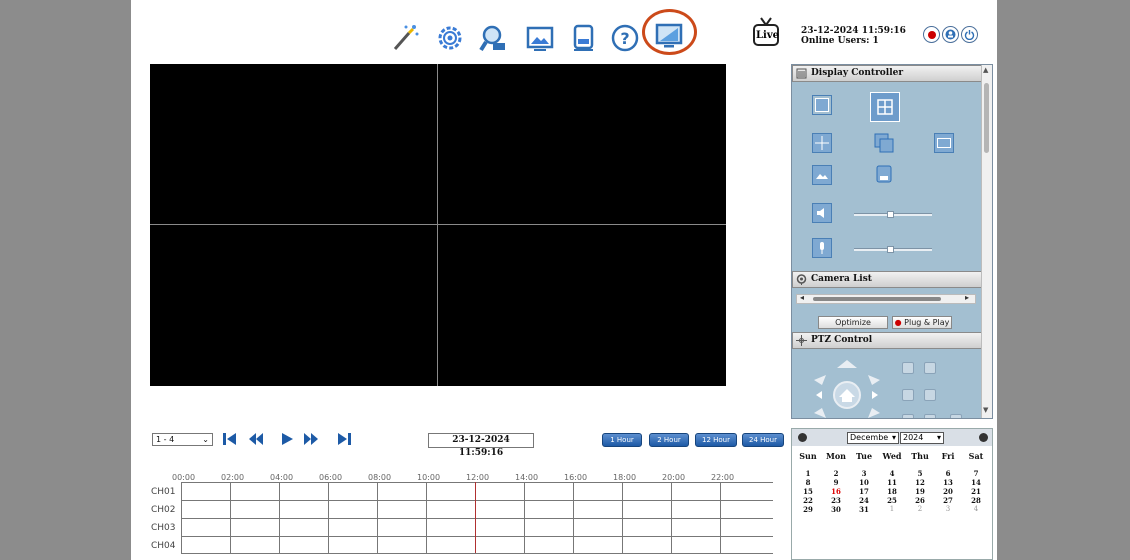 This screenshot has width=1130, height=560. Describe the element at coordinates (766, 31) in the screenshot. I see `live-tv-icon: Live` at that location.